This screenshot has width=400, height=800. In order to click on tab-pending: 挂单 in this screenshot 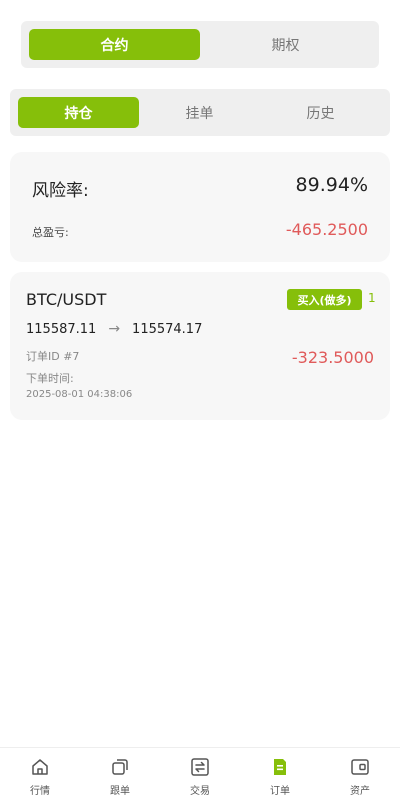, I will do `click(199, 112)`.